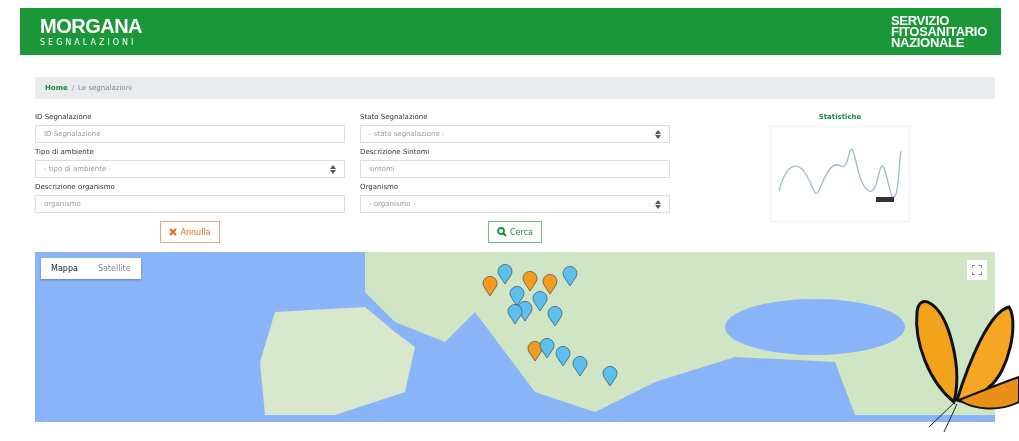 The image size is (1019, 441). I want to click on map-type-tab: Satellite, so click(114, 268).